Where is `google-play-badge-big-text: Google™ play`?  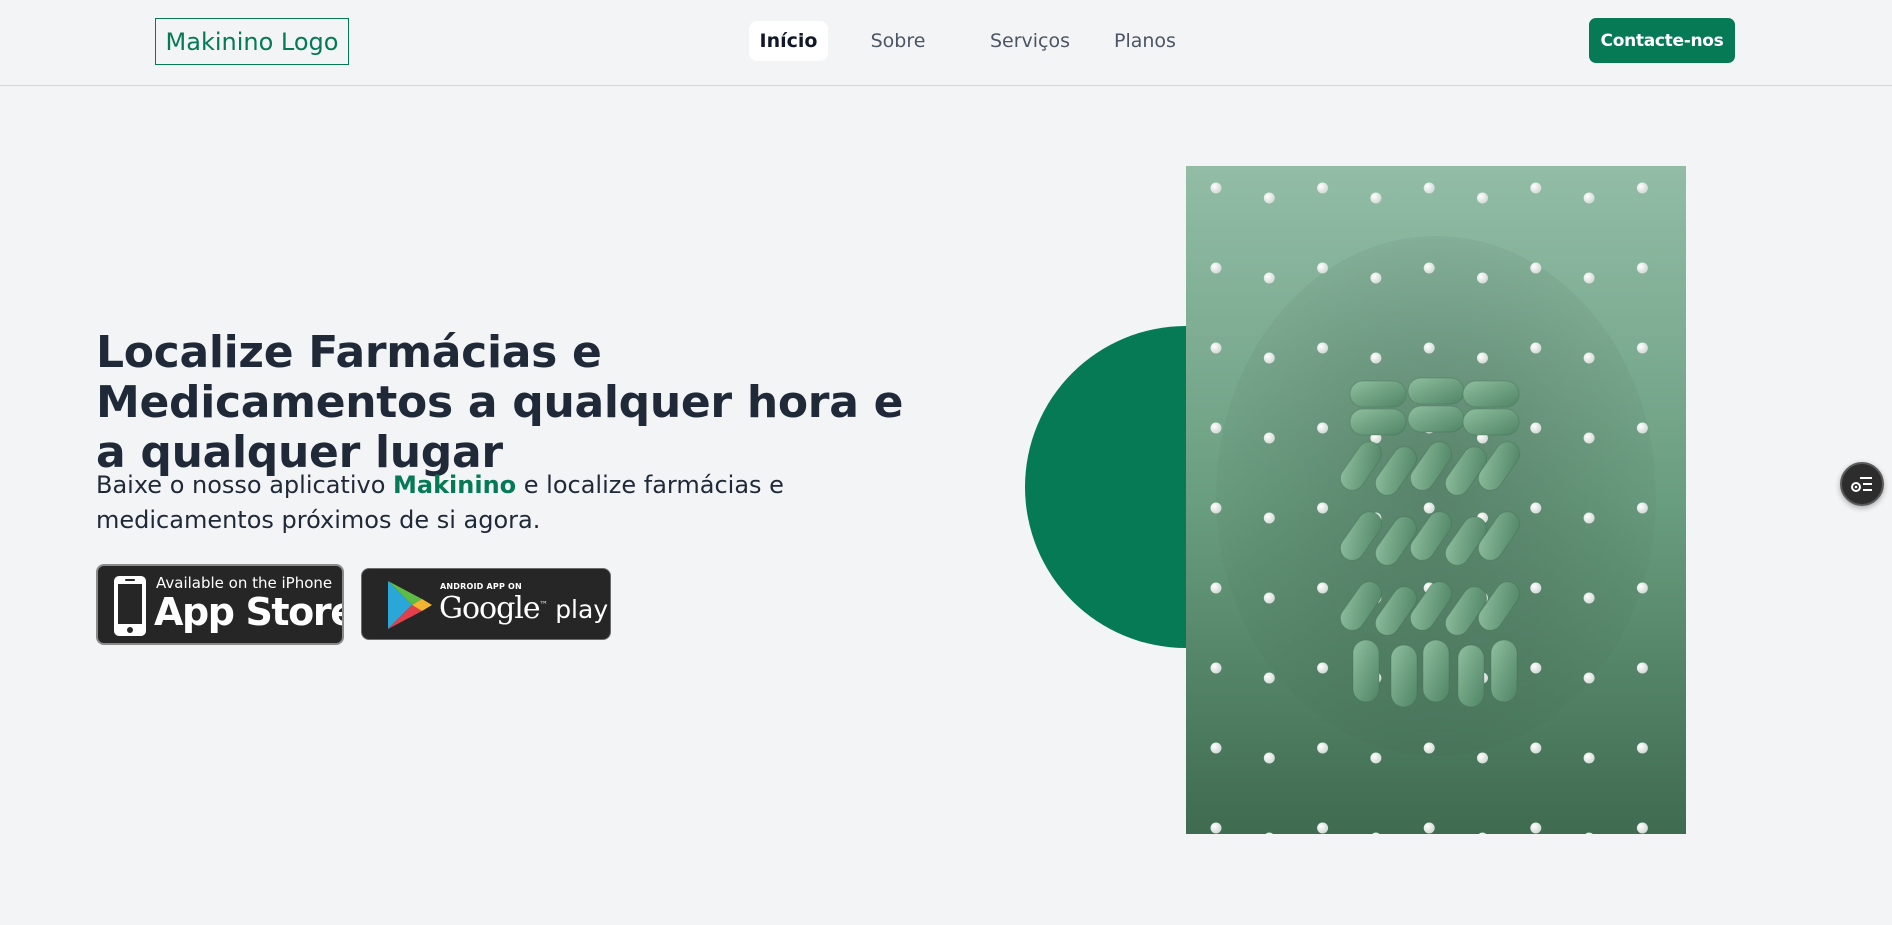
google-play-badge-big-text: Google™ play is located at coordinates (524, 608).